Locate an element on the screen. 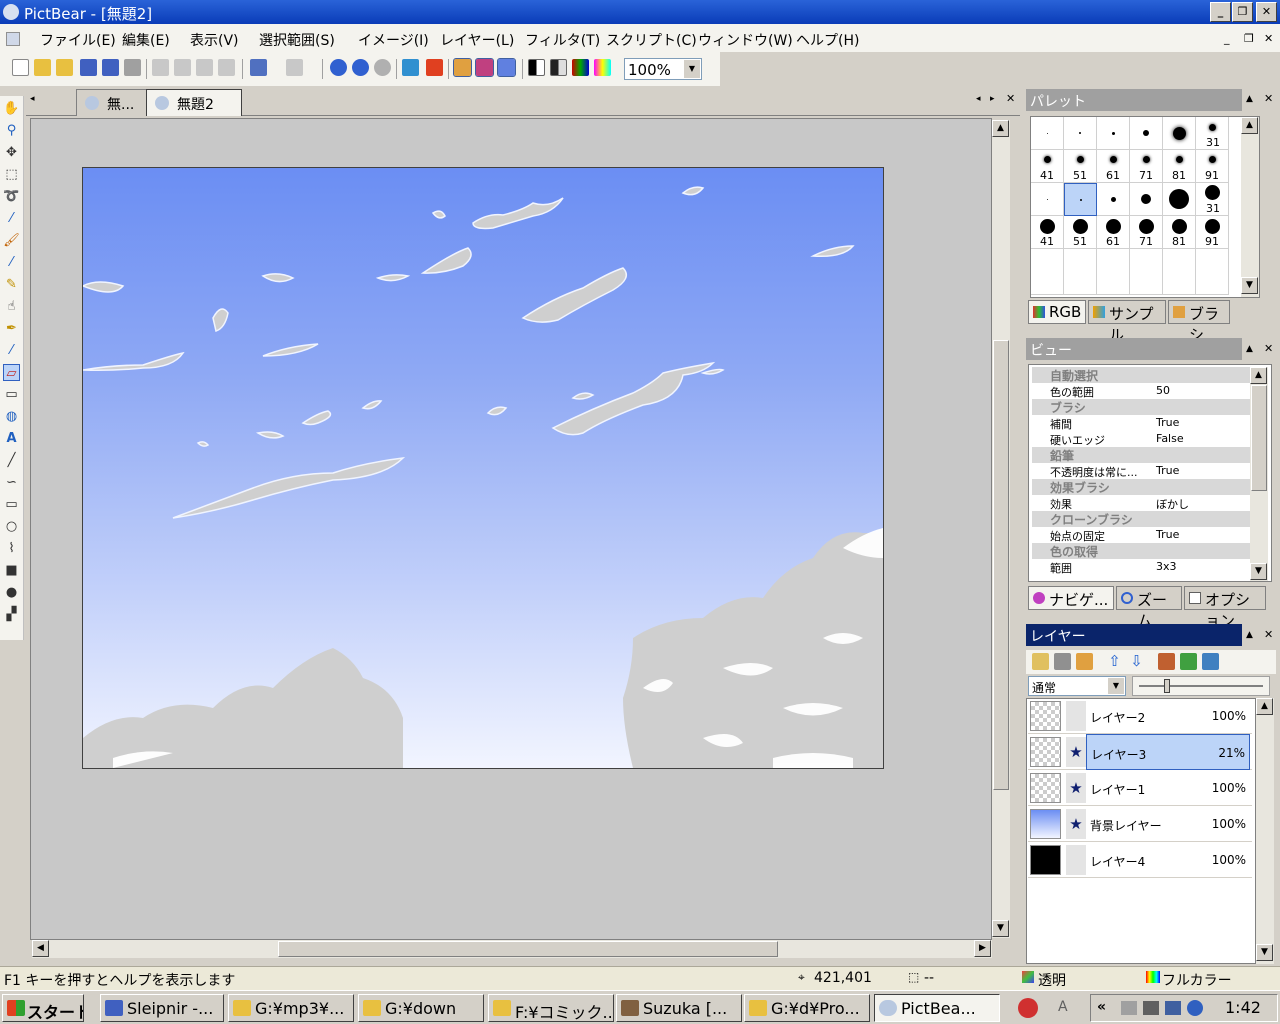  filled-rectangle-icon: ■ is located at coordinates (11, 570).